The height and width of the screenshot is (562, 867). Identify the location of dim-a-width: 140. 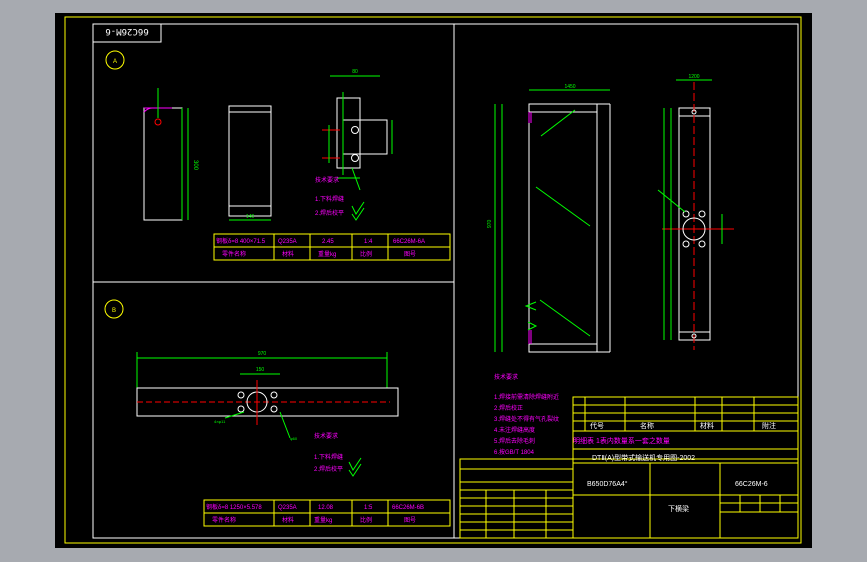
(250, 217).